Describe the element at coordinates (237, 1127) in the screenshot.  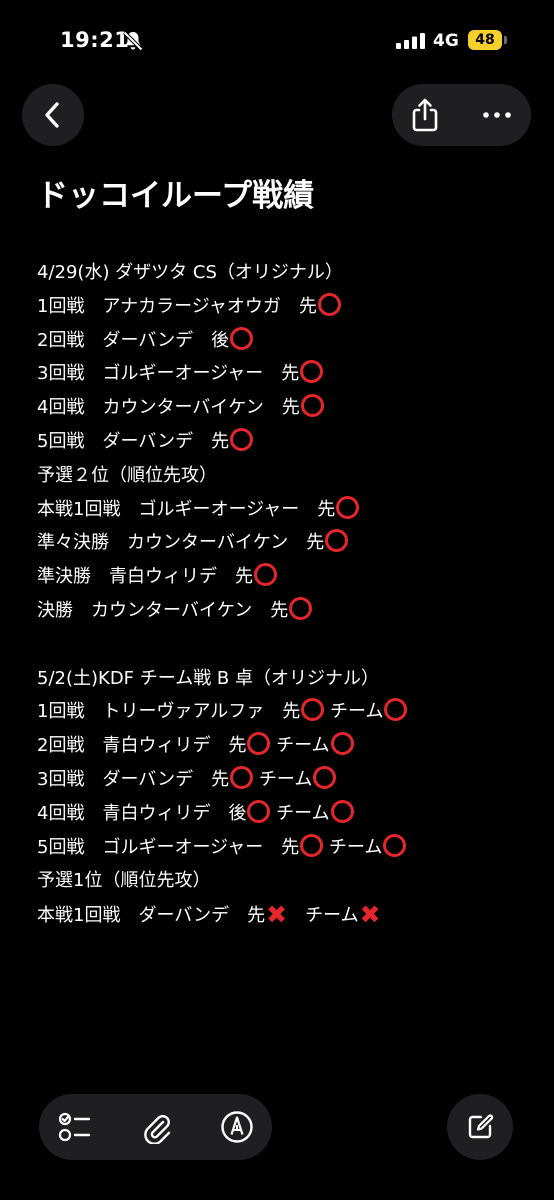
I see `pen-markup-icon` at that location.